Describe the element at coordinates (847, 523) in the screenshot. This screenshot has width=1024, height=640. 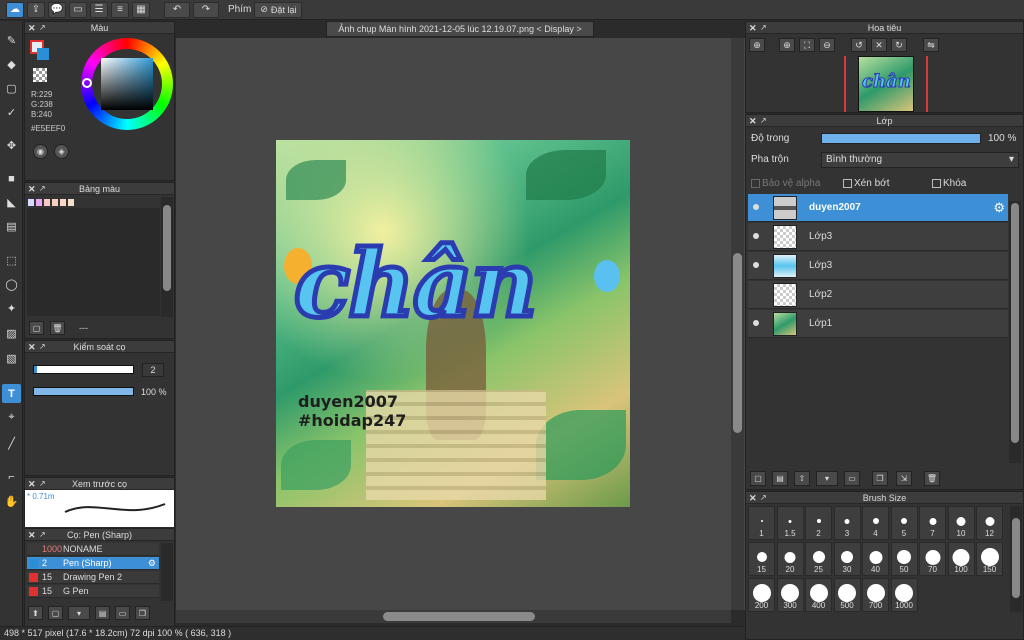
I see `brush-size-option: 3` at that location.